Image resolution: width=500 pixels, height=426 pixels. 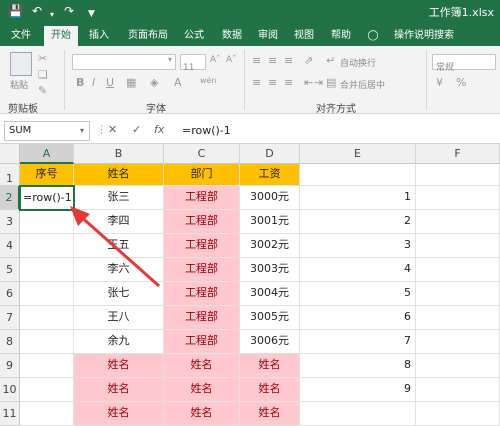 I want to click on tab-home: 开始, so click(x=61, y=36).